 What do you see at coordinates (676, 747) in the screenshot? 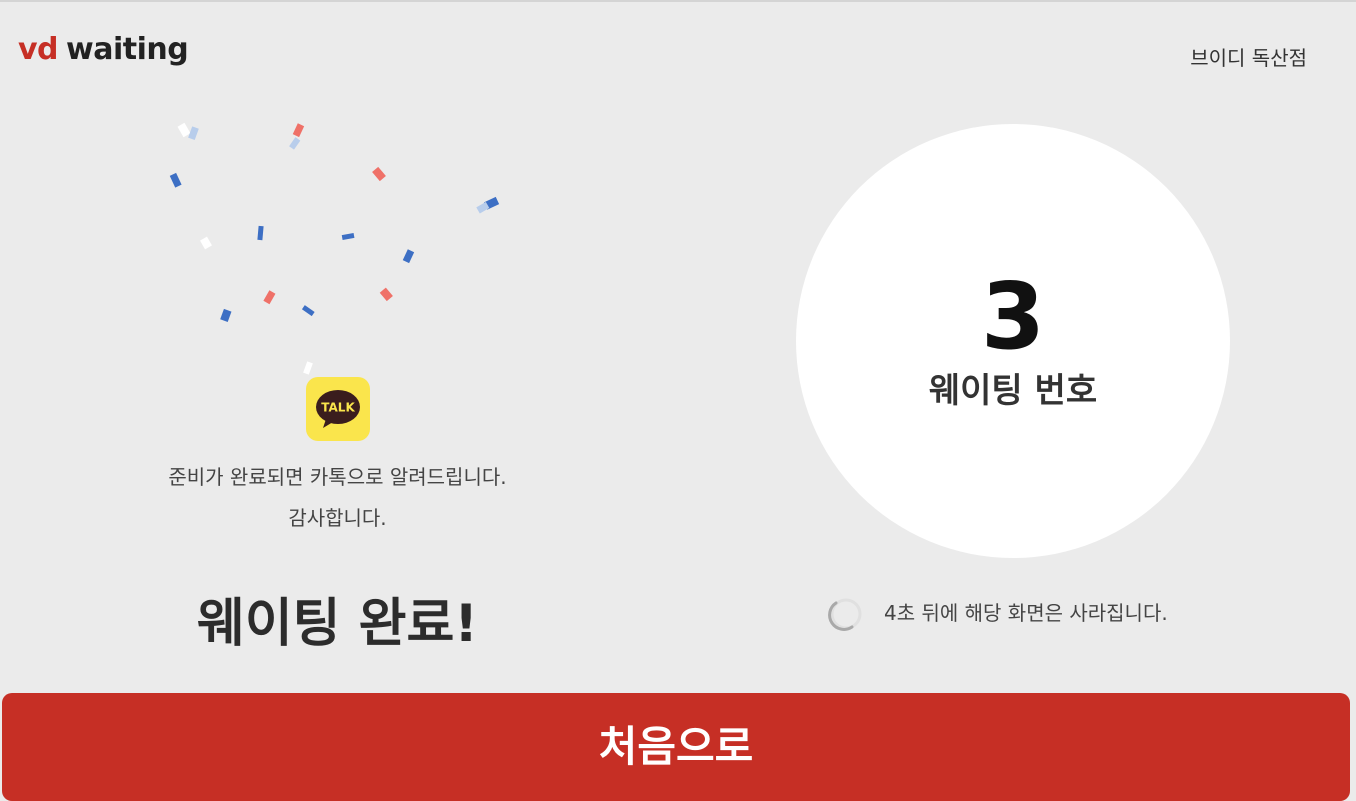
I see `home-button: 처음으로` at bounding box center [676, 747].